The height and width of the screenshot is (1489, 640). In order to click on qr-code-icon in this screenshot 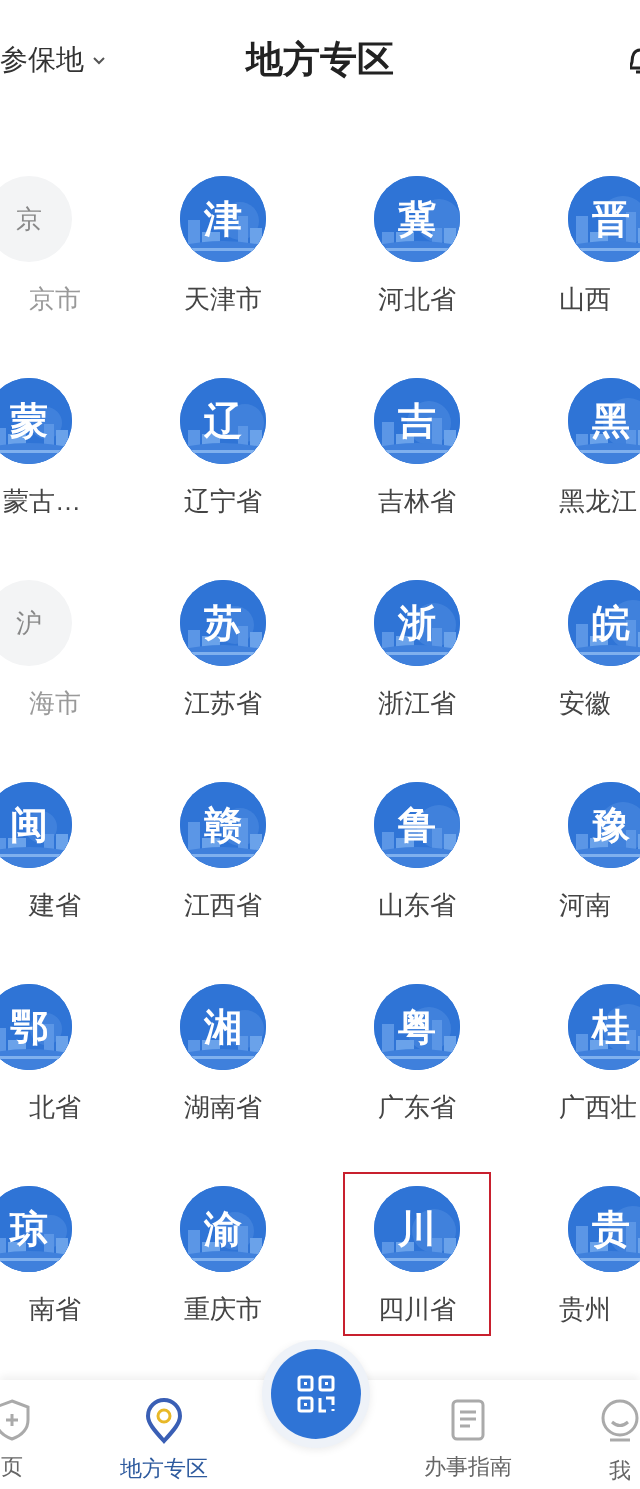, I will do `click(316, 1394)`.